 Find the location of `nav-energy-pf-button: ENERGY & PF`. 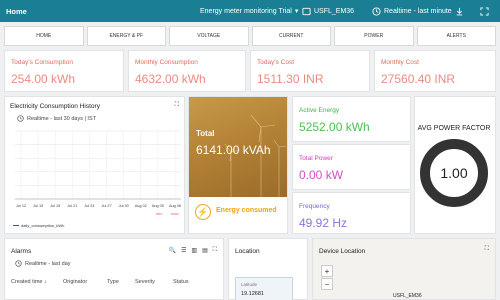

nav-energy-pf-button: ENERGY & PF is located at coordinates (126, 36).